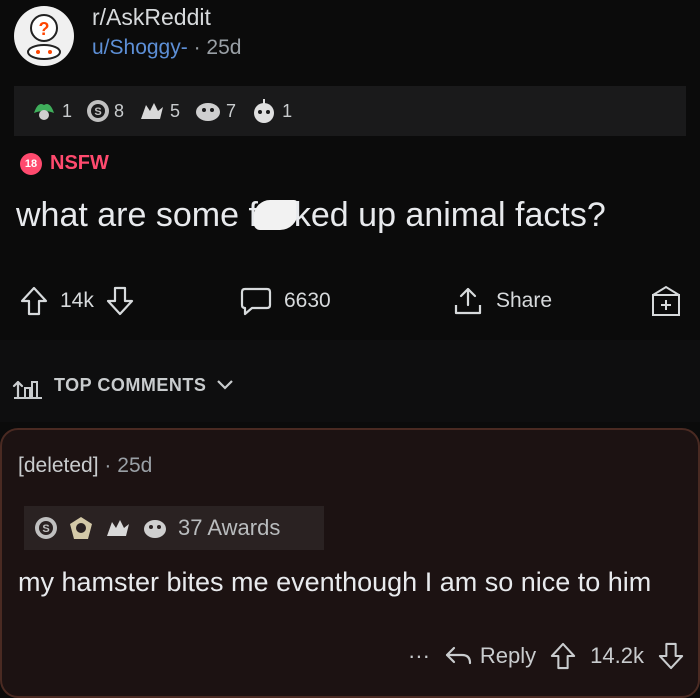 Image resolution: width=700 pixels, height=698 pixels. I want to click on award-rocket: 1, so click(271, 111).